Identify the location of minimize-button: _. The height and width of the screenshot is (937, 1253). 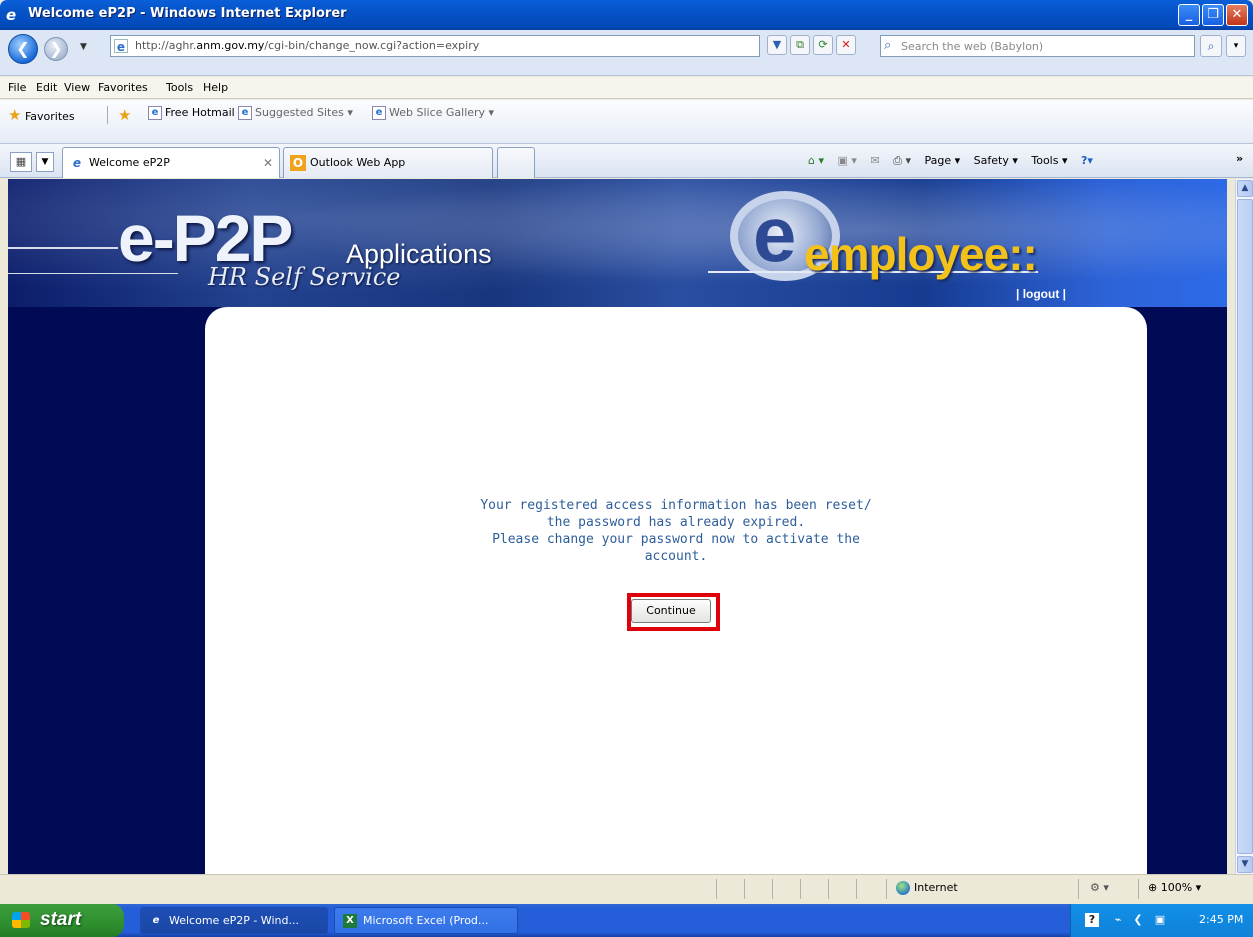
(1189, 15).